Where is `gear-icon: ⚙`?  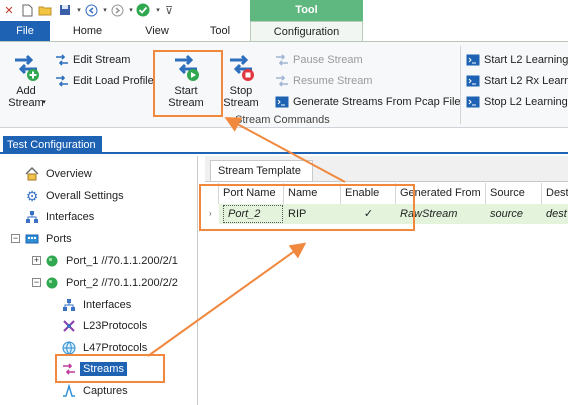
gear-icon: ⚙ is located at coordinates (32, 195).